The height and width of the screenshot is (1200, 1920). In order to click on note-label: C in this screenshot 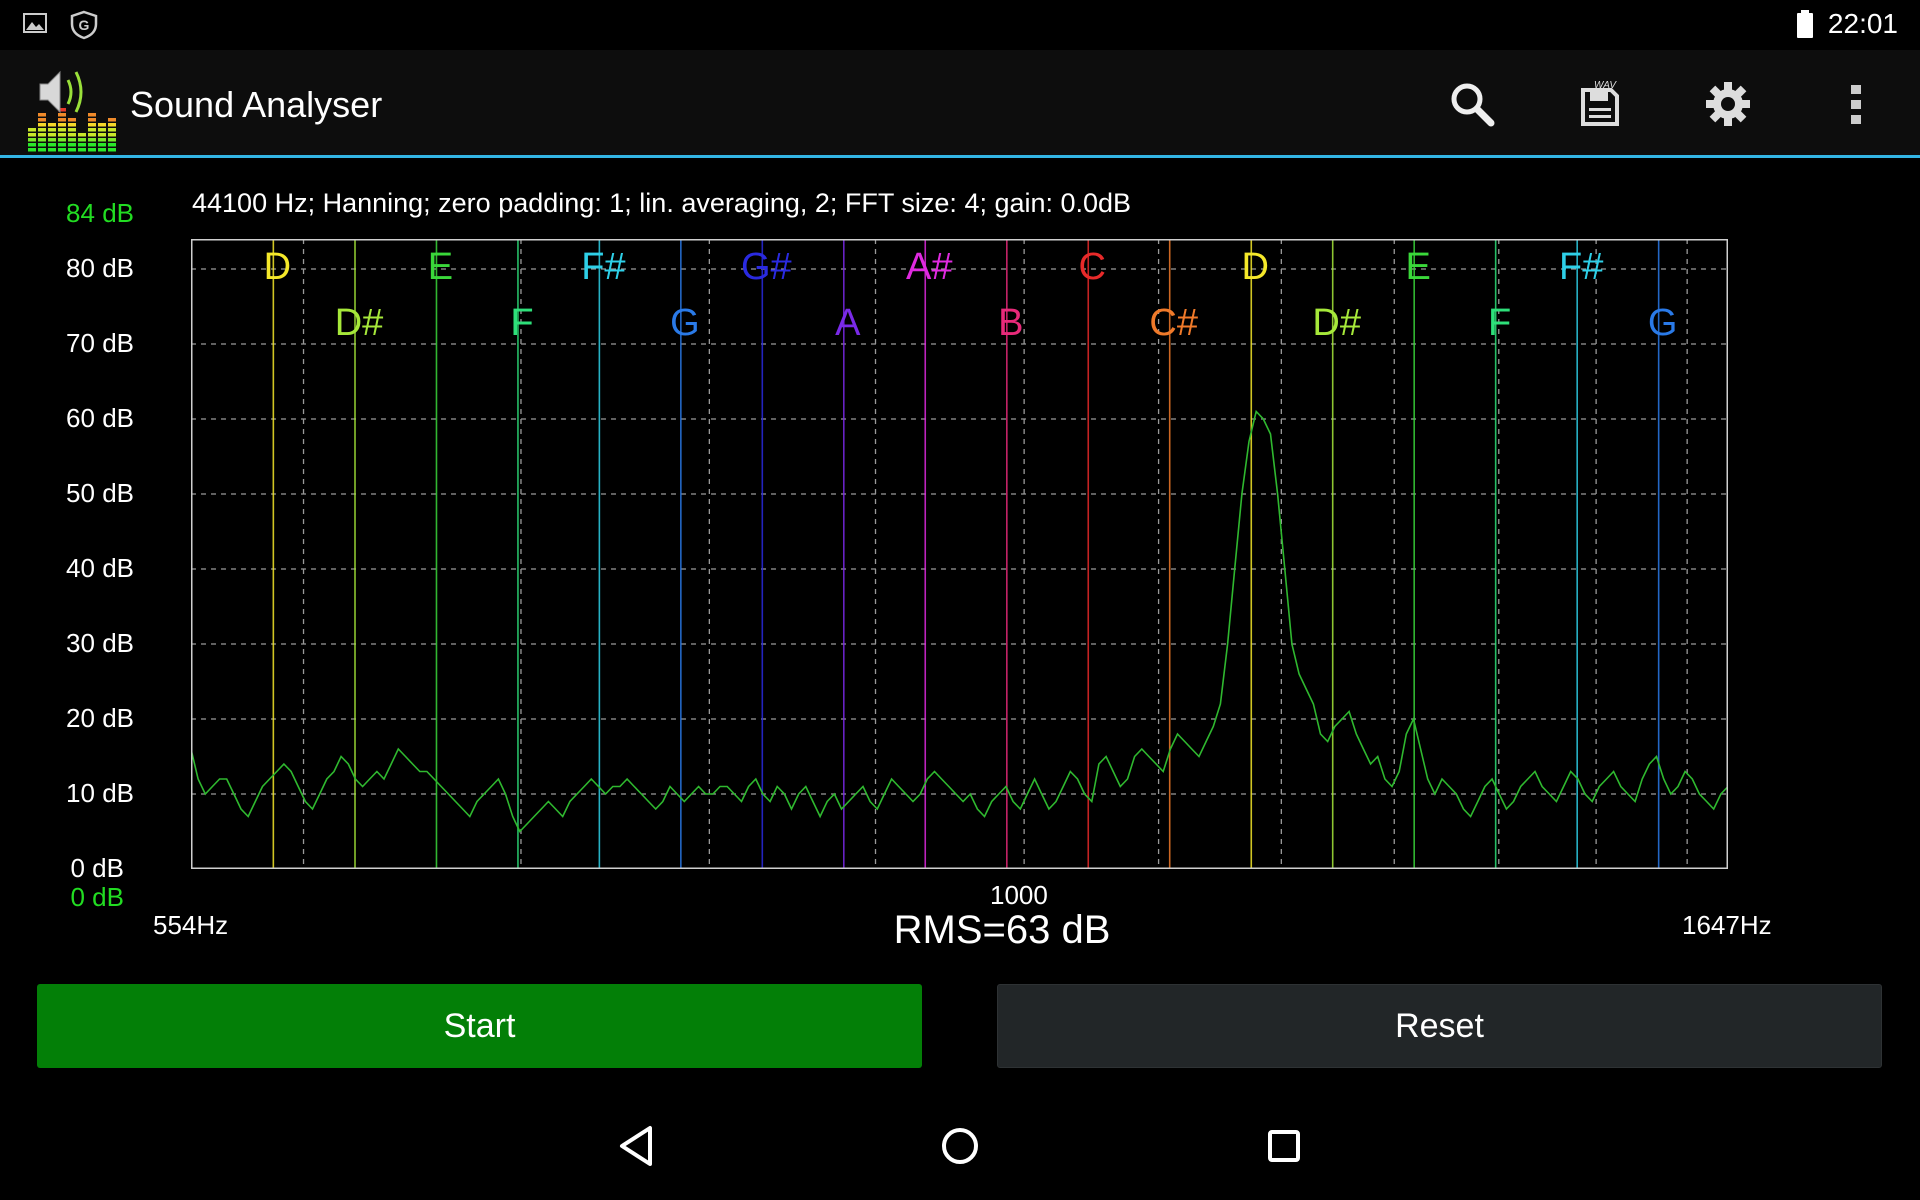, I will do `click(1092, 267)`.